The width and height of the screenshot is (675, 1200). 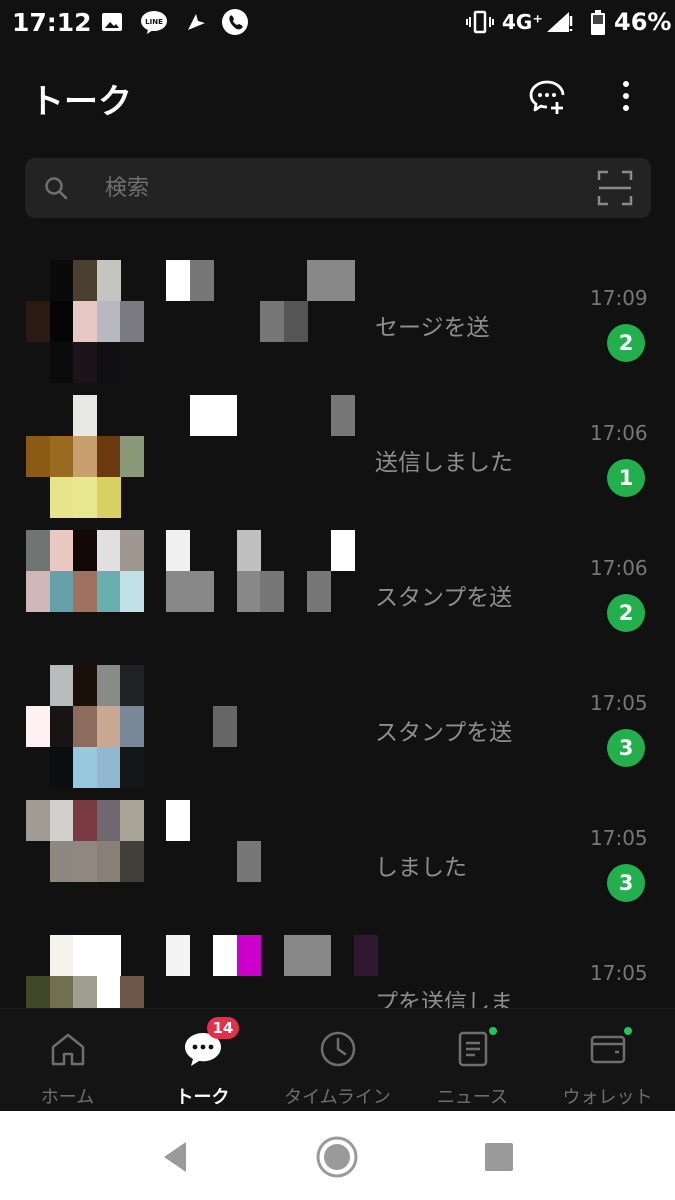 I want to click on system-navigation-bar, so click(x=337, y=1155).